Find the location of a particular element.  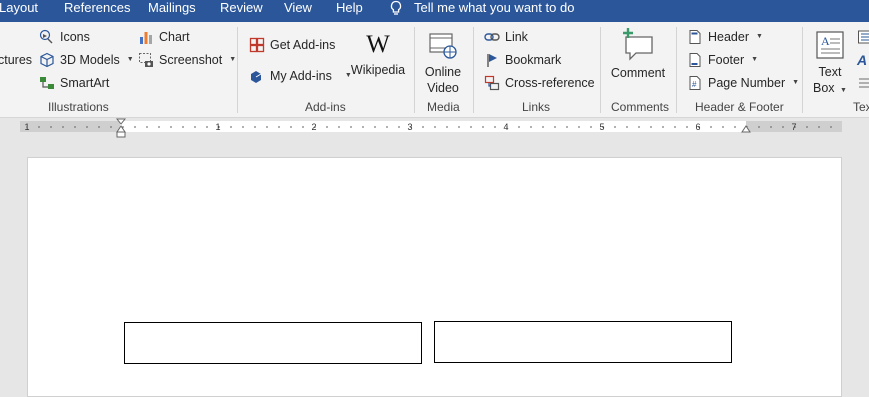

tab-review: Review is located at coordinates (241, 11).